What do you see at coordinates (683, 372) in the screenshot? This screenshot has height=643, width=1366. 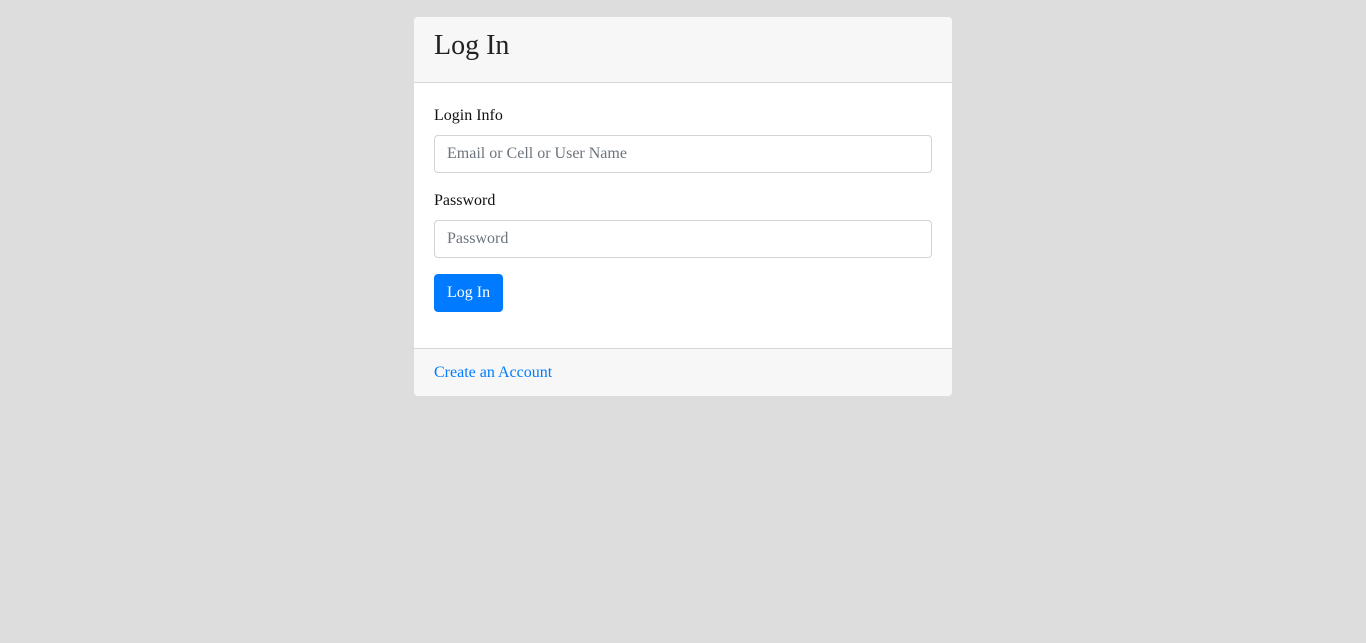 I see `card-footer: Create an Account` at bounding box center [683, 372].